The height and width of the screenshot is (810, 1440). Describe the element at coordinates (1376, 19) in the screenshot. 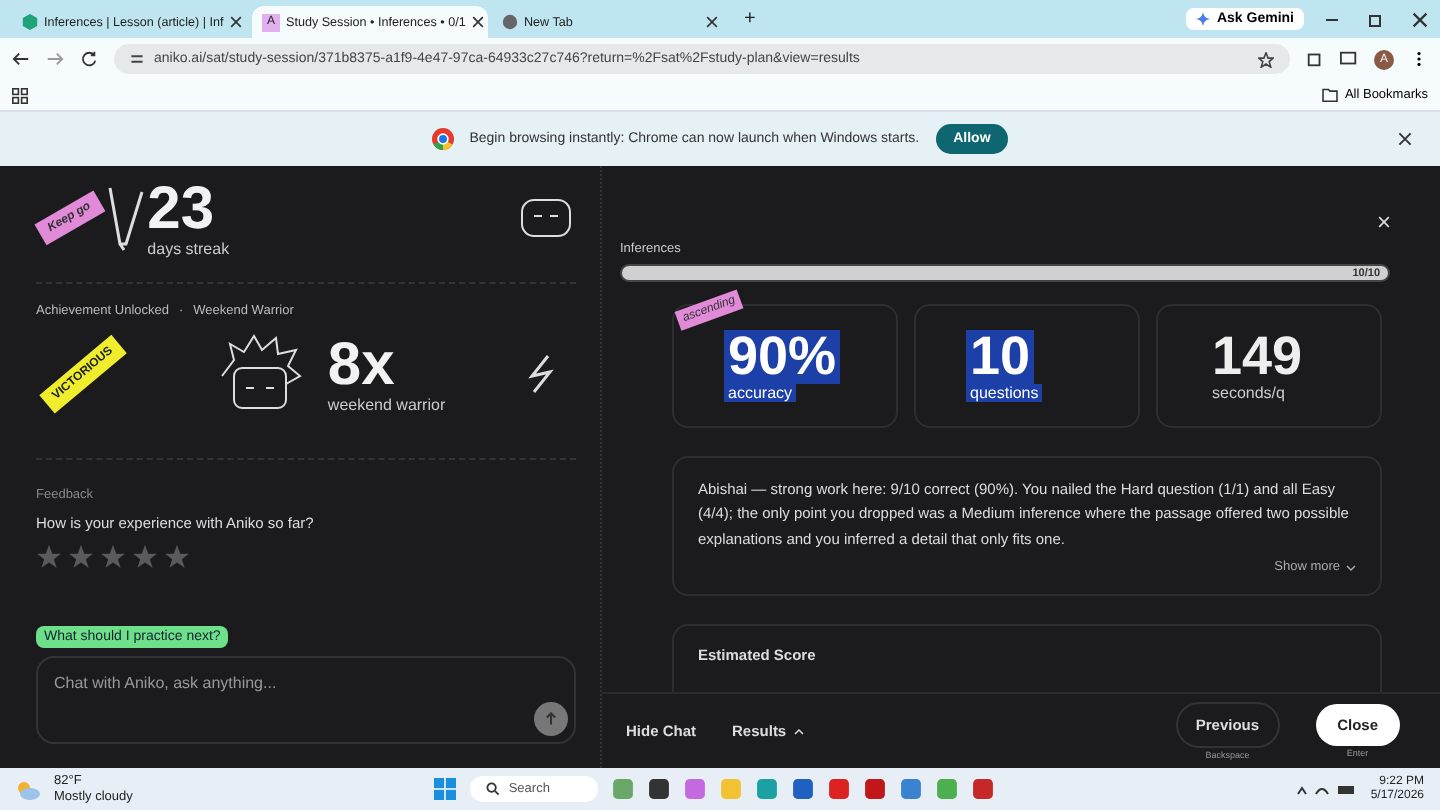

I see `restore-icon` at that location.